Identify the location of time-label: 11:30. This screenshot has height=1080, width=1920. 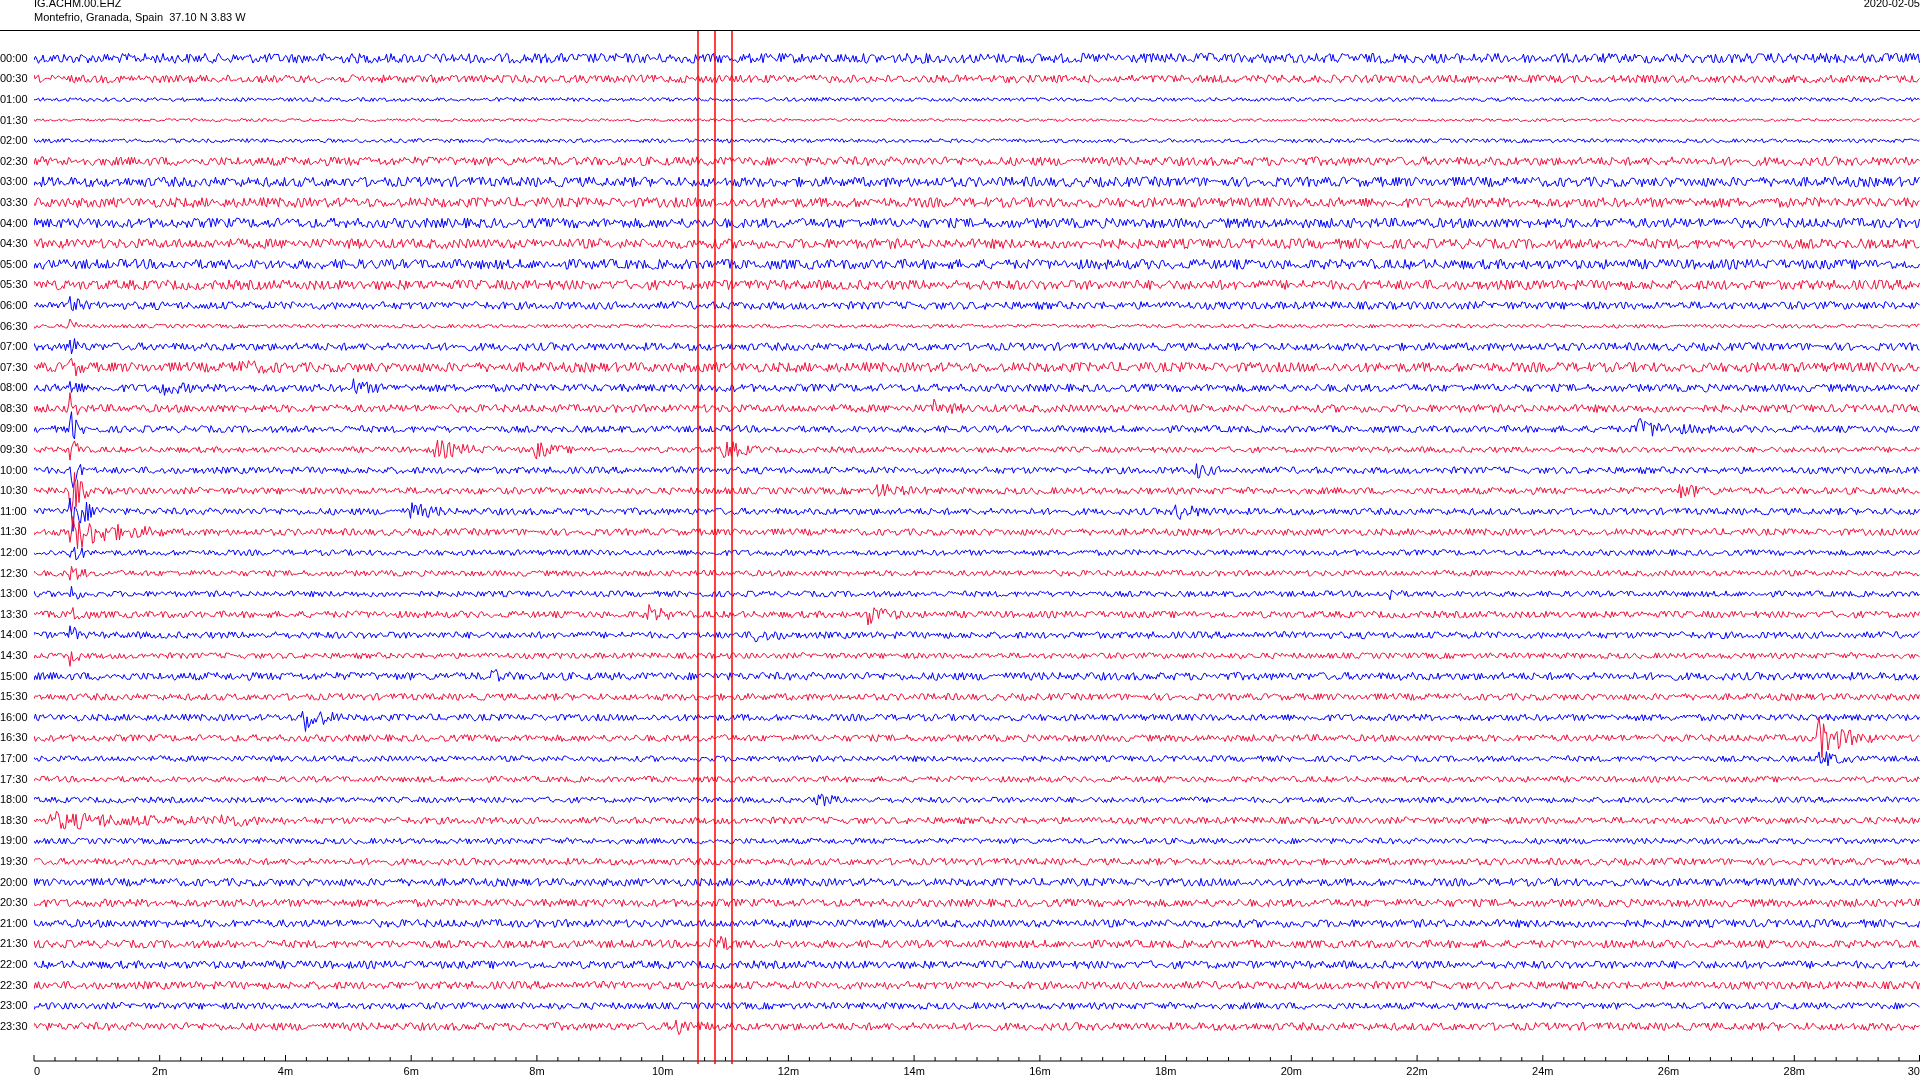
(14, 532).